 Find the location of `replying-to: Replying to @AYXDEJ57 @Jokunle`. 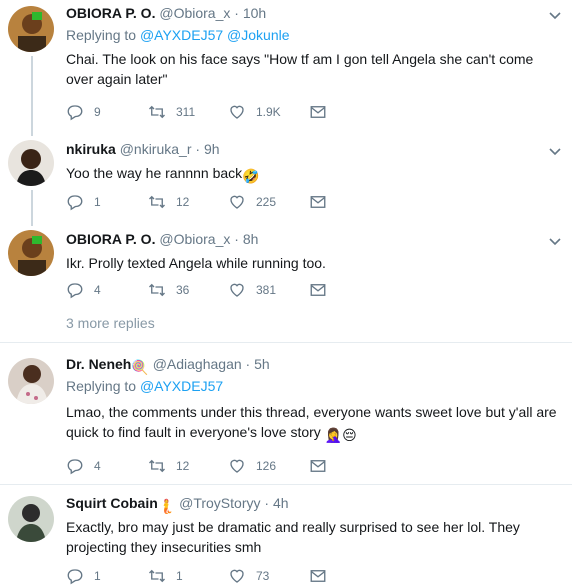

replying-to: Replying to @AYXDEJ57 @Jokunle is located at coordinates (314, 35).